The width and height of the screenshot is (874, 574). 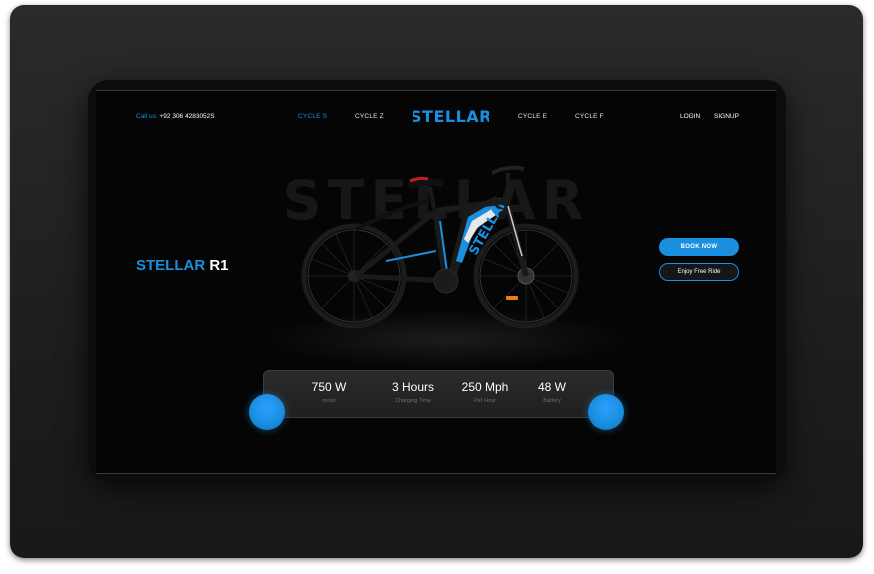 What do you see at coordinates (726, 116) in the screenshot?
I see `signup-link: SIGNUP` at bounding box center [726, 116].